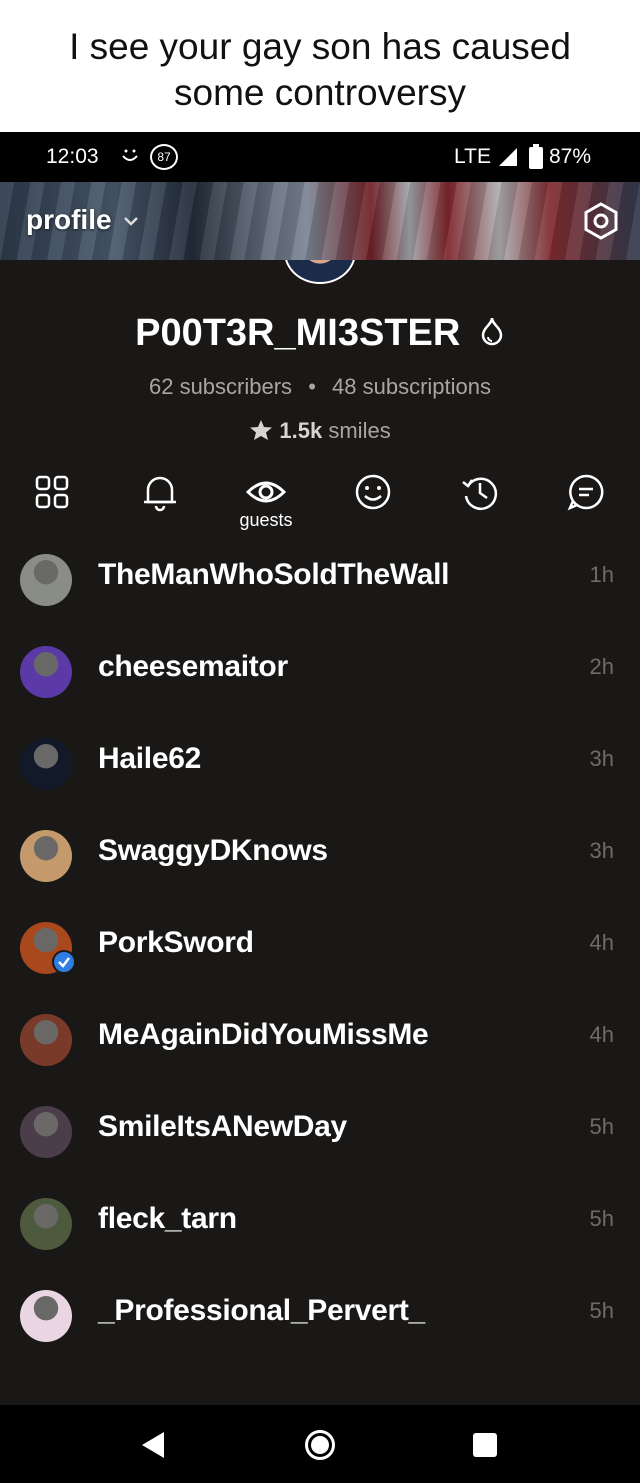 This screenshot has width=640, height=1483. I want to click on battery-percent: 87%, so click(570, 156).